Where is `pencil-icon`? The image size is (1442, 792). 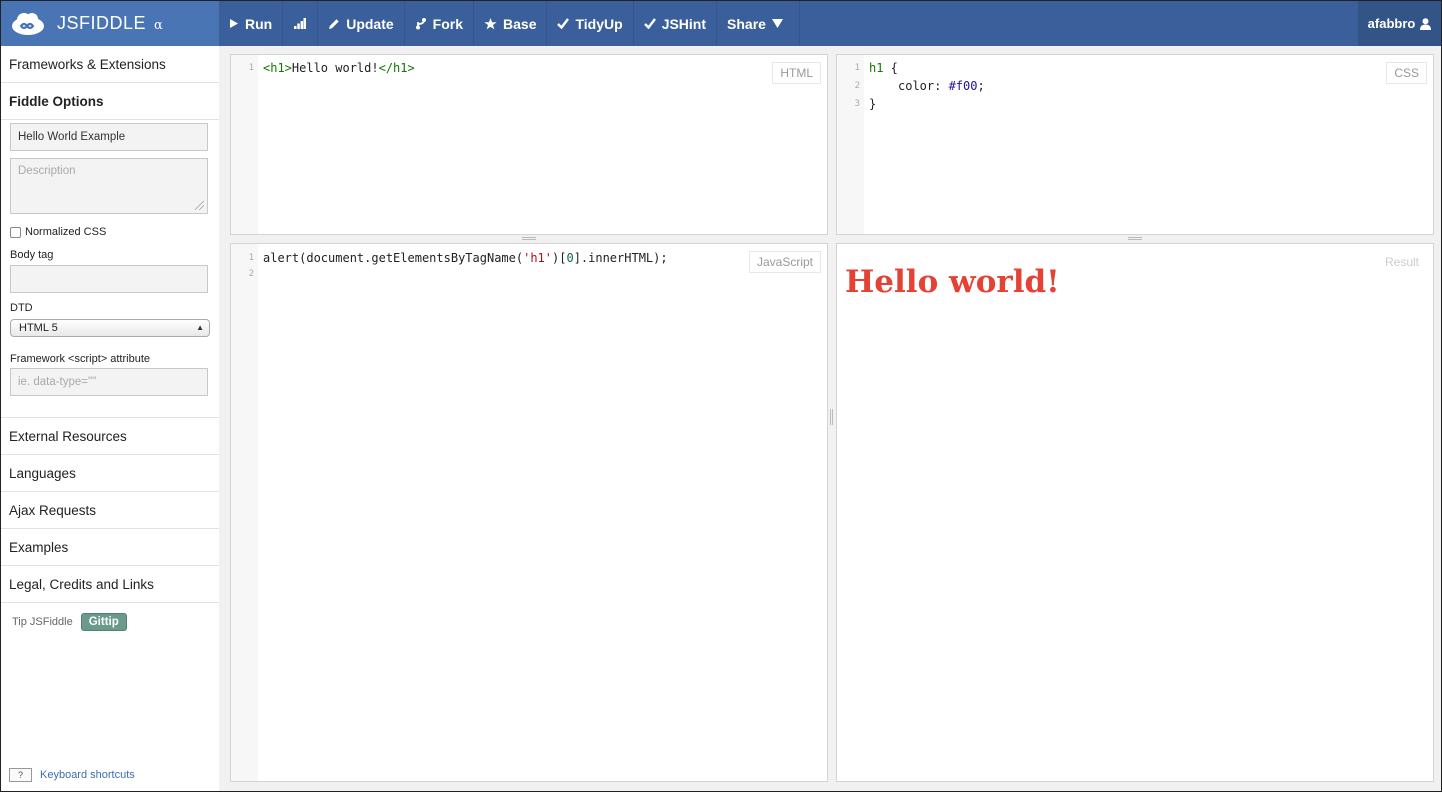 pencil-icon is located at coordinates (334, 23).